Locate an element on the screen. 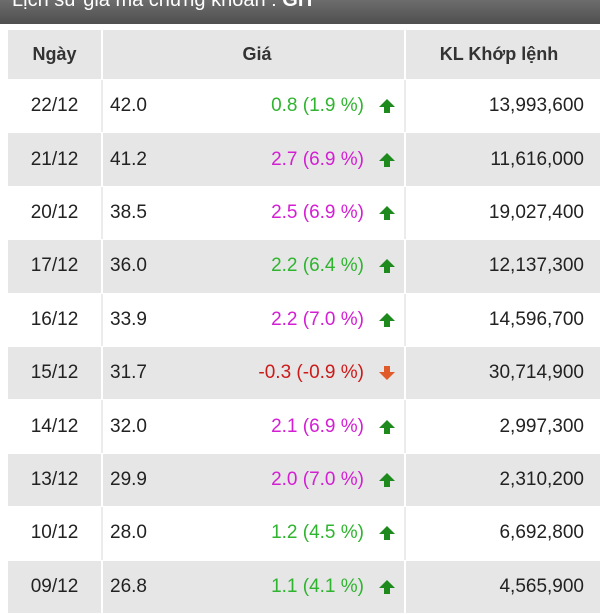 This screenshot has height=614, width=600. row-volume: 12,137,300 is located at coordinates (536, 266).